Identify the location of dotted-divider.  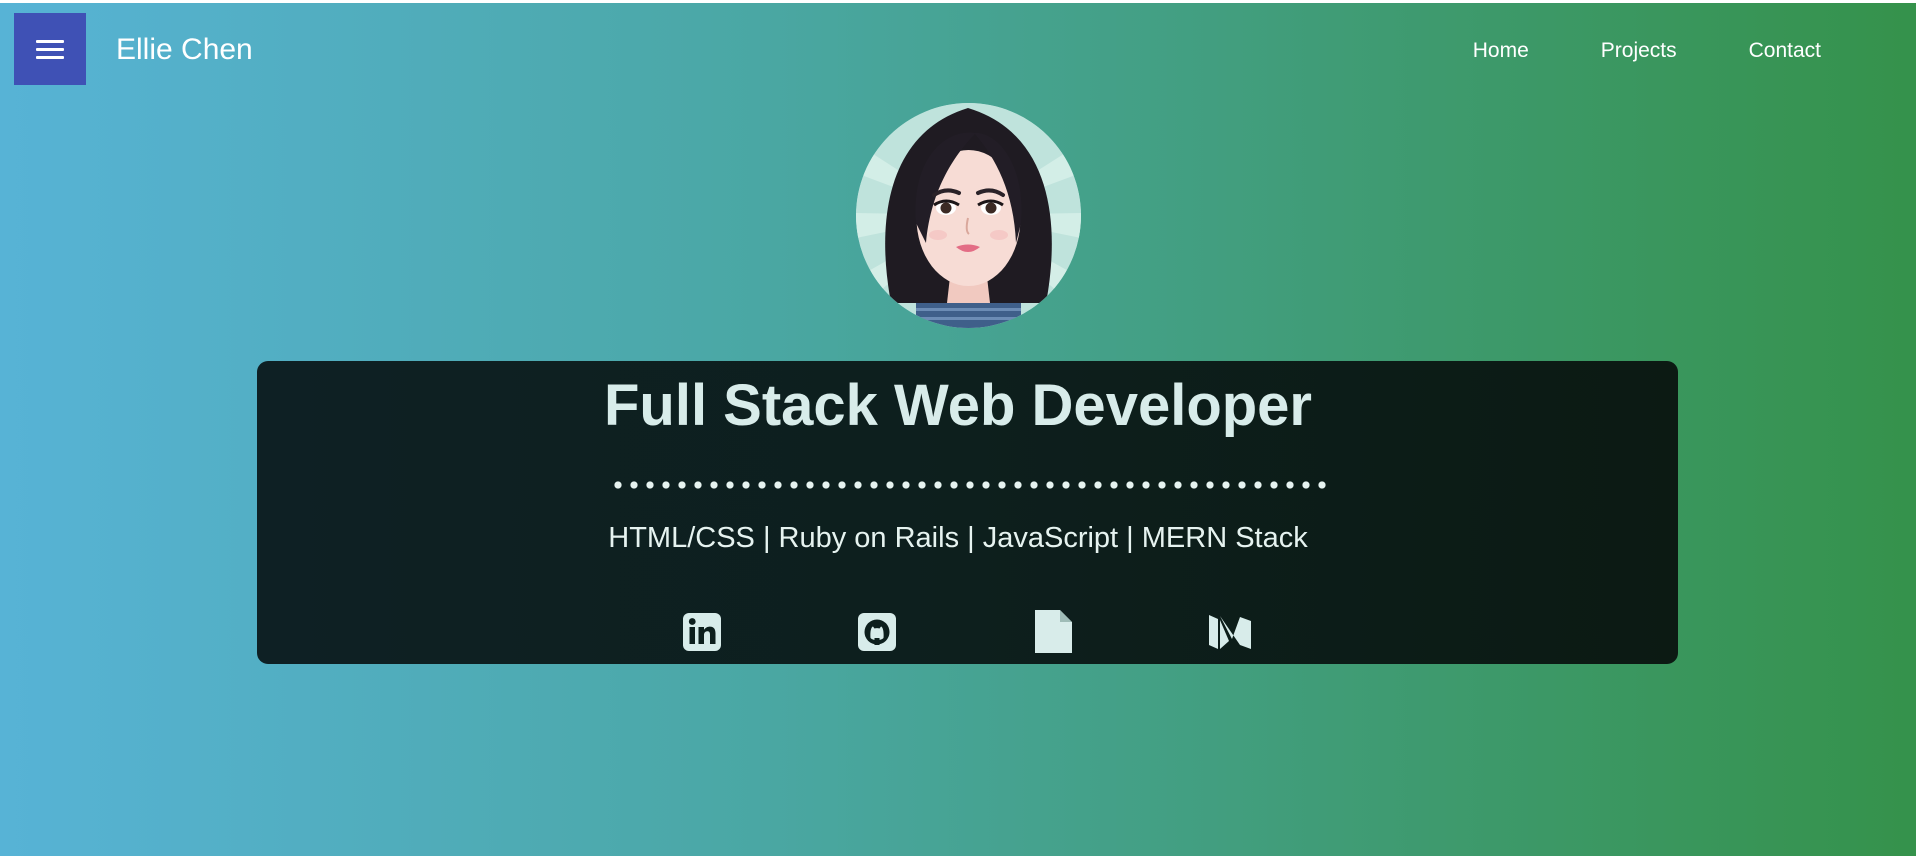
(968, 485).